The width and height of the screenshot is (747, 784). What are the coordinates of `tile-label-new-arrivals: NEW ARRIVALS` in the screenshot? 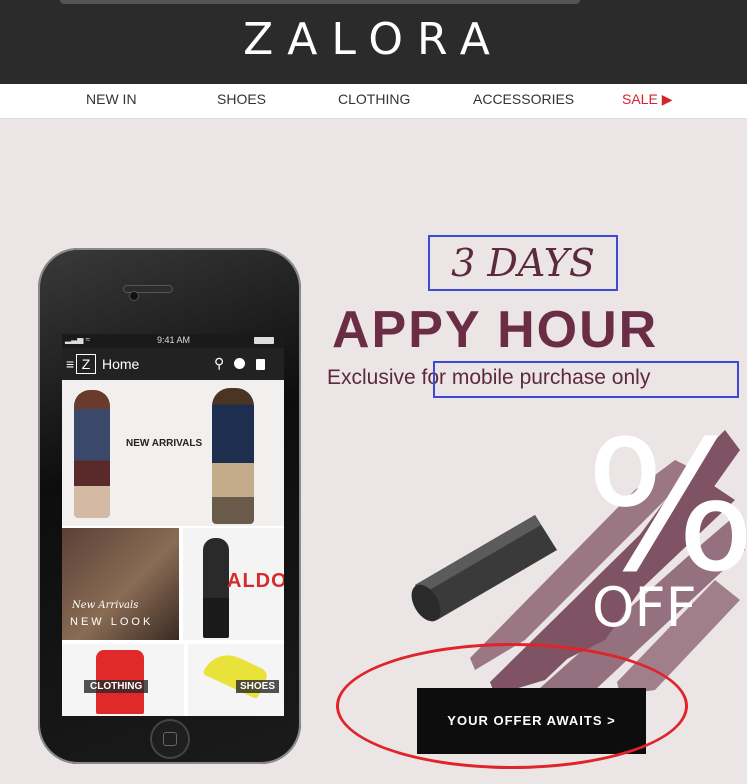 It's located at (164, 443).